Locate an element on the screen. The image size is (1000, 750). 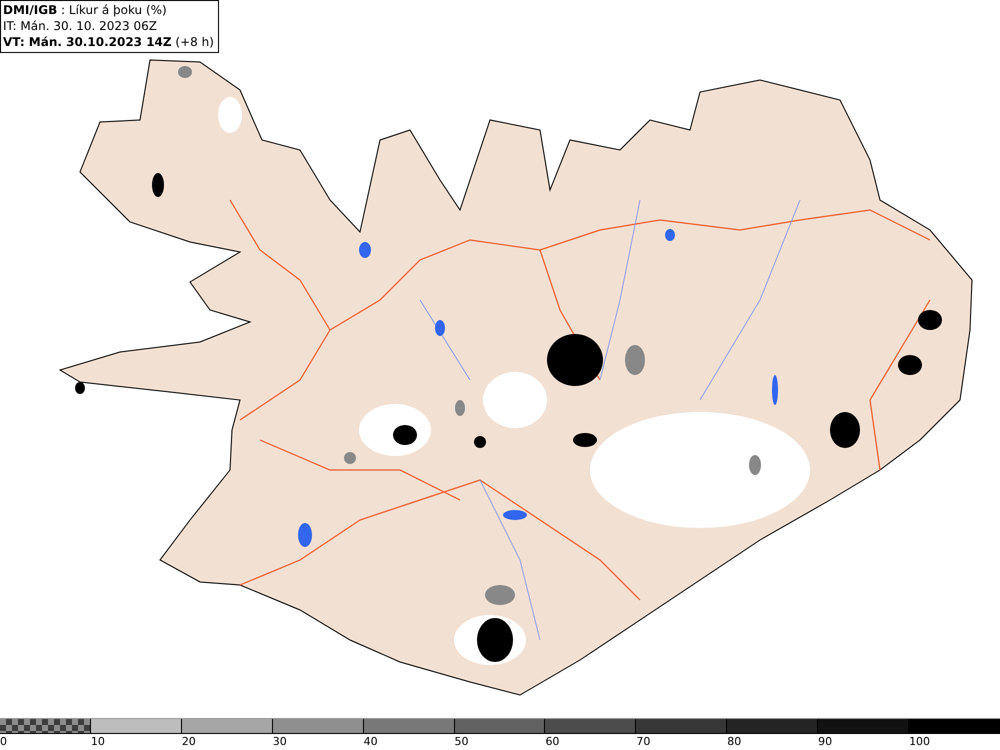
legend-label: 40 is located at coordinates (371, 741).